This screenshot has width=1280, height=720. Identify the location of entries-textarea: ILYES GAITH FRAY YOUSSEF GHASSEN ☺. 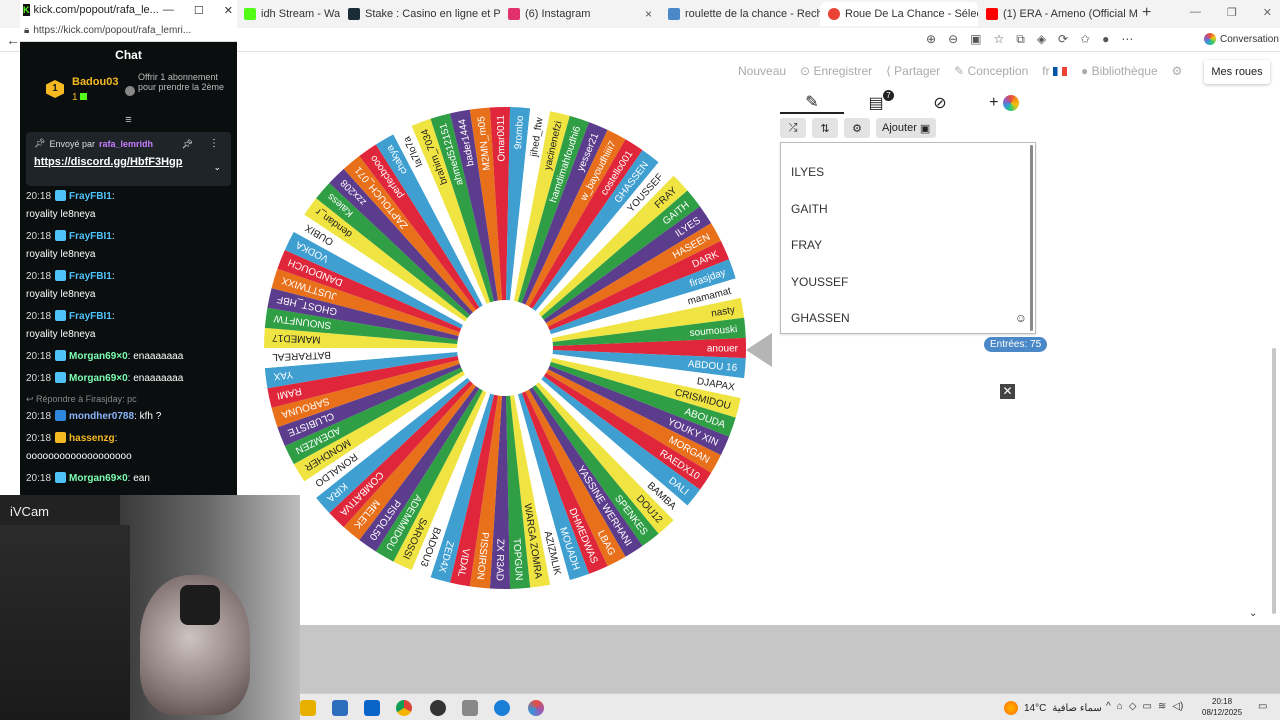
(908, 238).